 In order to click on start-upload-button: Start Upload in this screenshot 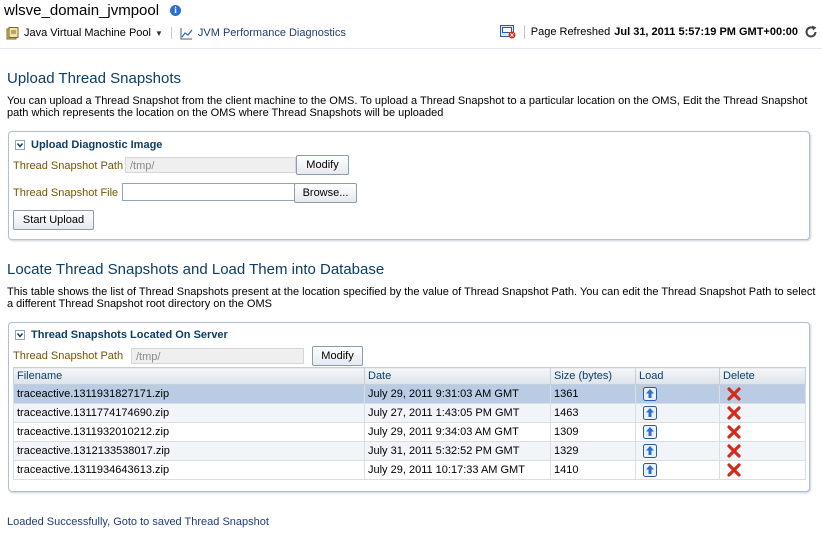, I will do `click(53, 220)`.